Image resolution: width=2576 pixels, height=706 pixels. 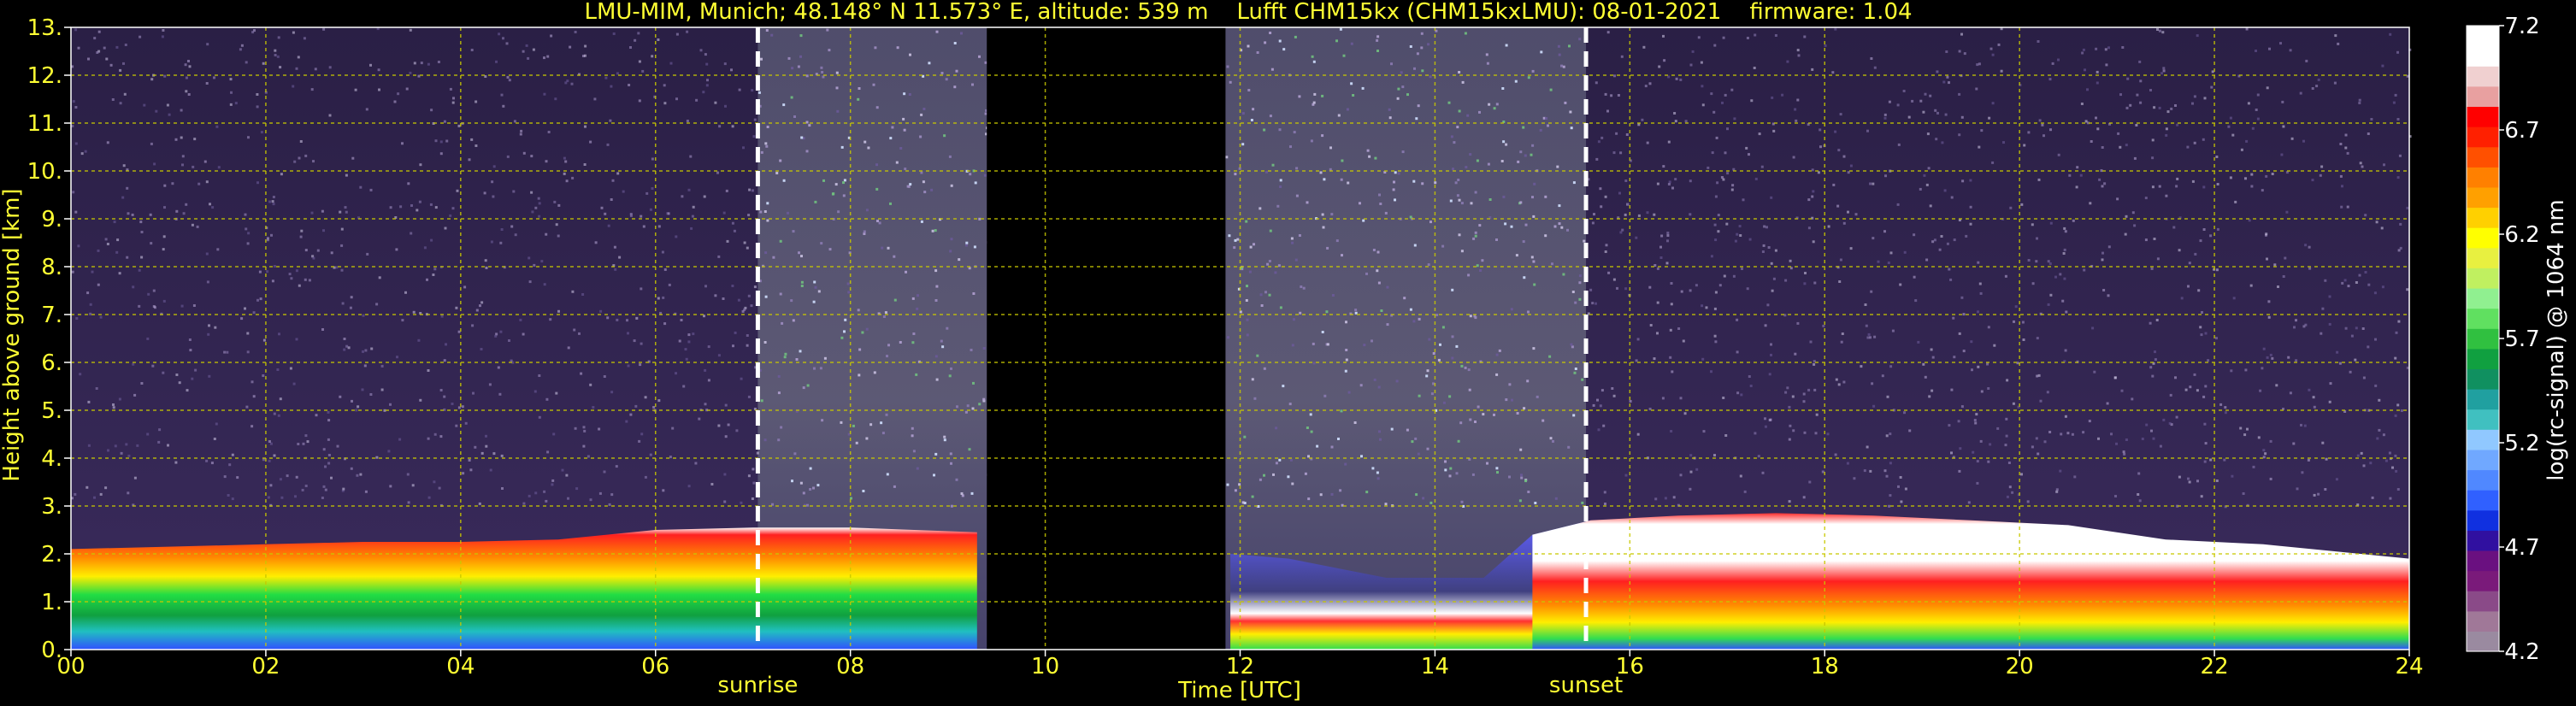 What do you see at coordinates (51, 219) in the screenshot?
I see `y-tick-label: 9.` at bounding box center [51, 219].